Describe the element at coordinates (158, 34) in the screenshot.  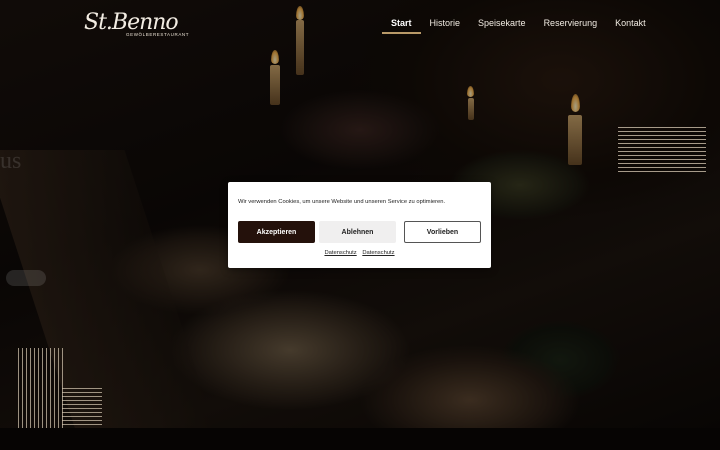
I see `logo-subtitle: GEWÖLBERESTAURANT` at that location.